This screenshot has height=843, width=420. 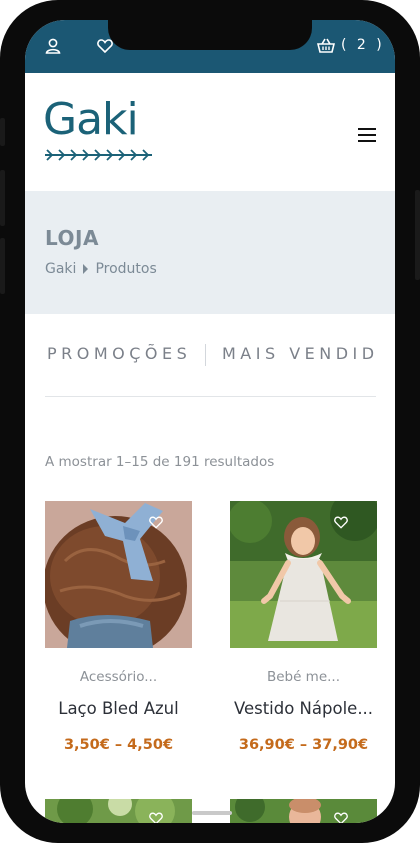 What do you see at coordinates (126, 269) in the screenshot?
I see `breadcrumb-current: Produtos` at bounding box center [126, 269].